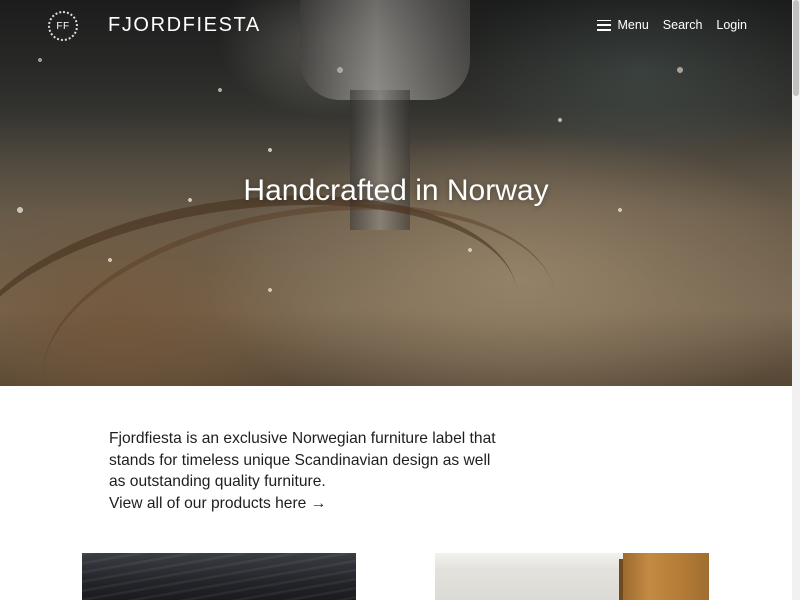 The image size is (800, 600). I want to click on hamburger-icon, so click(603, 25).